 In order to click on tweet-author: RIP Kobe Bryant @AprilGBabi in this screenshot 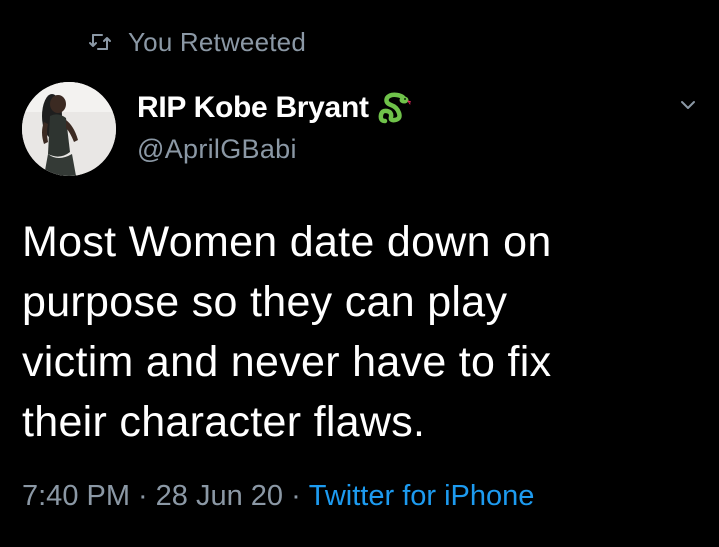, I will do `click(274, 125)`.